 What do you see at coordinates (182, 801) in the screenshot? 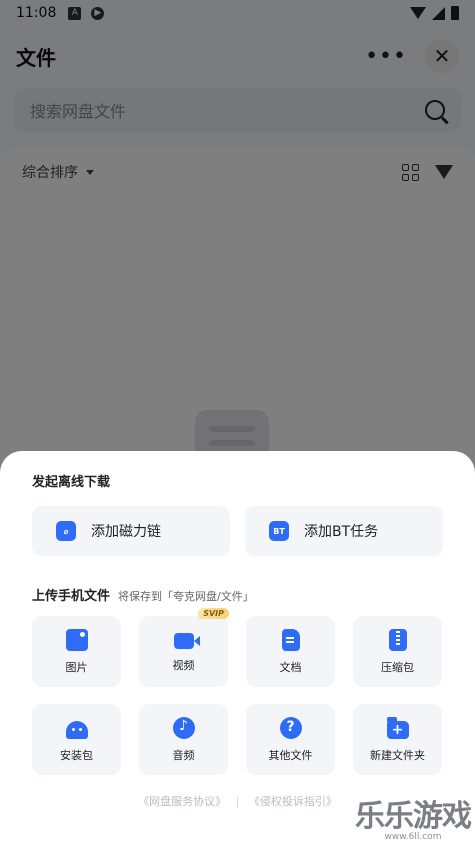
I see `service-agreement-link: 《网盘服务协议》` at bounding box center [182, 801].